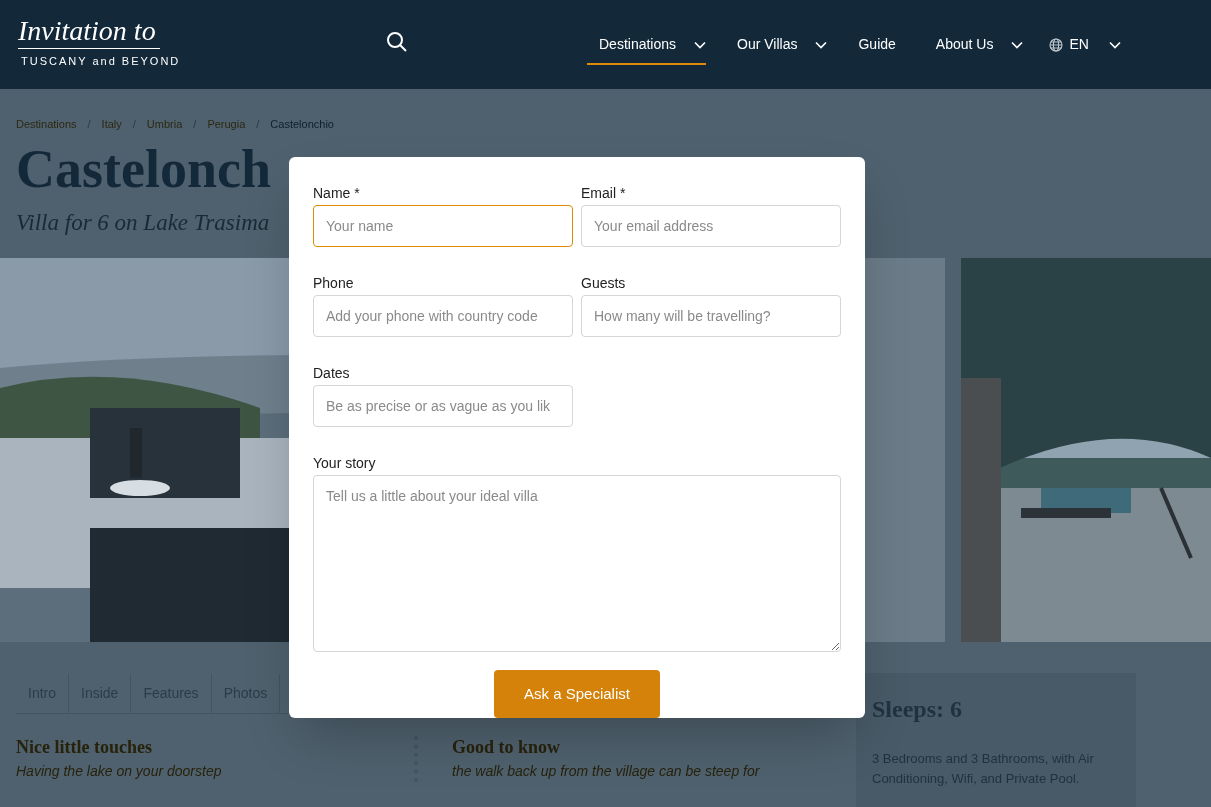 The width and height of the screenshot is (1211, 807). Describe the element at coordinates (507, 747) in the screenshot. I see `section-heading: Good to know` at that location.